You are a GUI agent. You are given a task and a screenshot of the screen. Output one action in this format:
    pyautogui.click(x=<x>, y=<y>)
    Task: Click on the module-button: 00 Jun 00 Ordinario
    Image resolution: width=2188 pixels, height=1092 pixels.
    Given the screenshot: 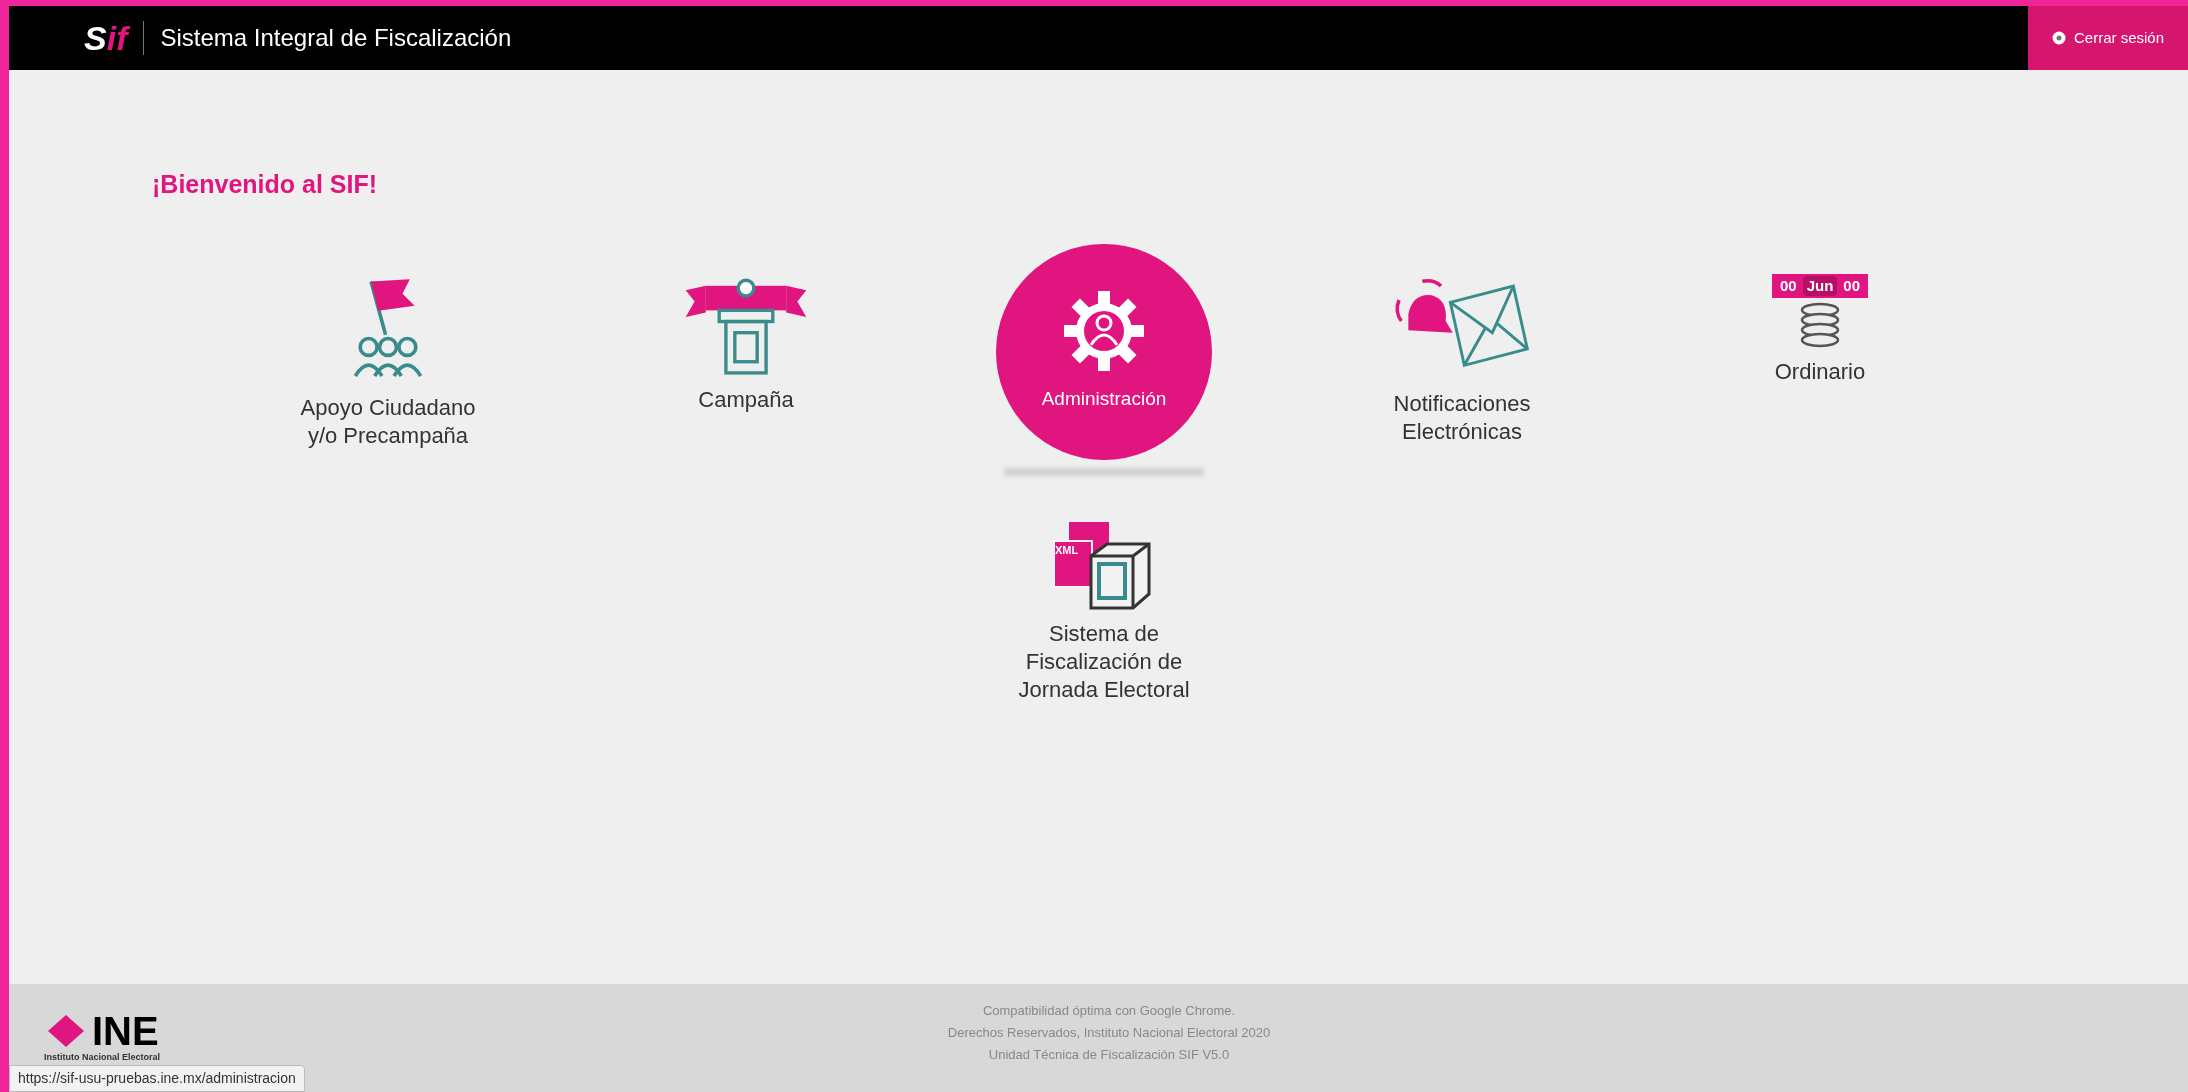 What is the action you would take?
    pyautogui.click(x=1820, y=329)
    